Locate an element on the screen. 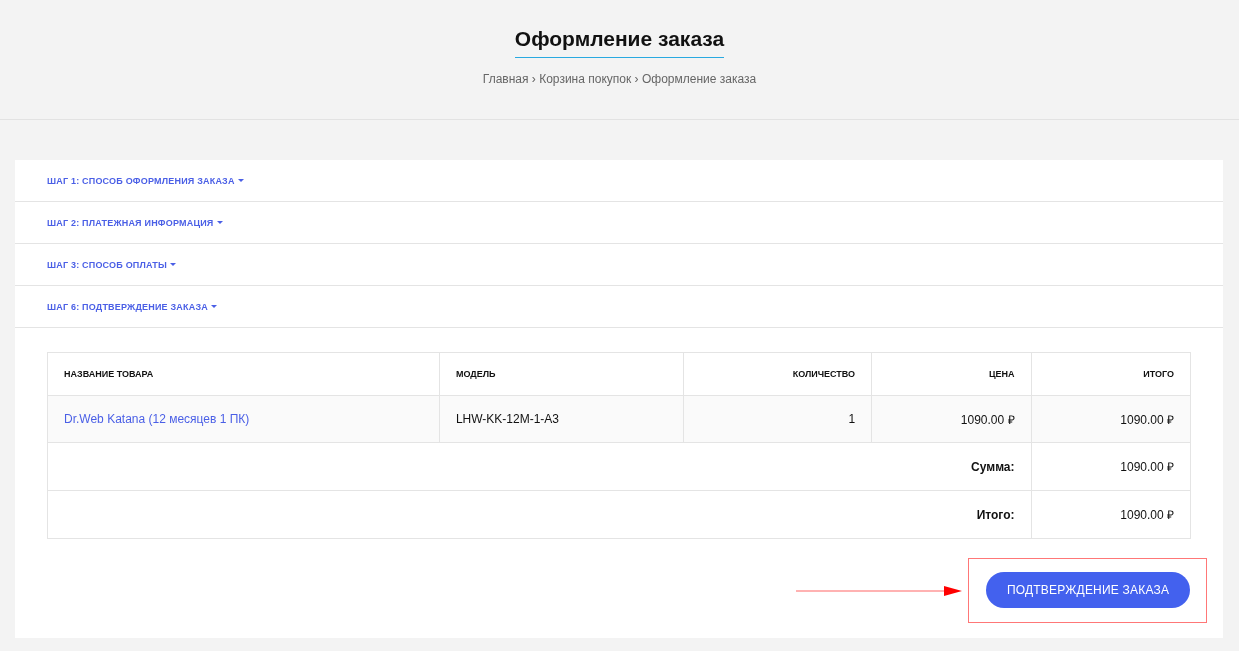 The width and height of the screenshot is (1239, 651). column-header: НАЗВАНИЕ ТОВАРА is located at coordinates (243, 374).